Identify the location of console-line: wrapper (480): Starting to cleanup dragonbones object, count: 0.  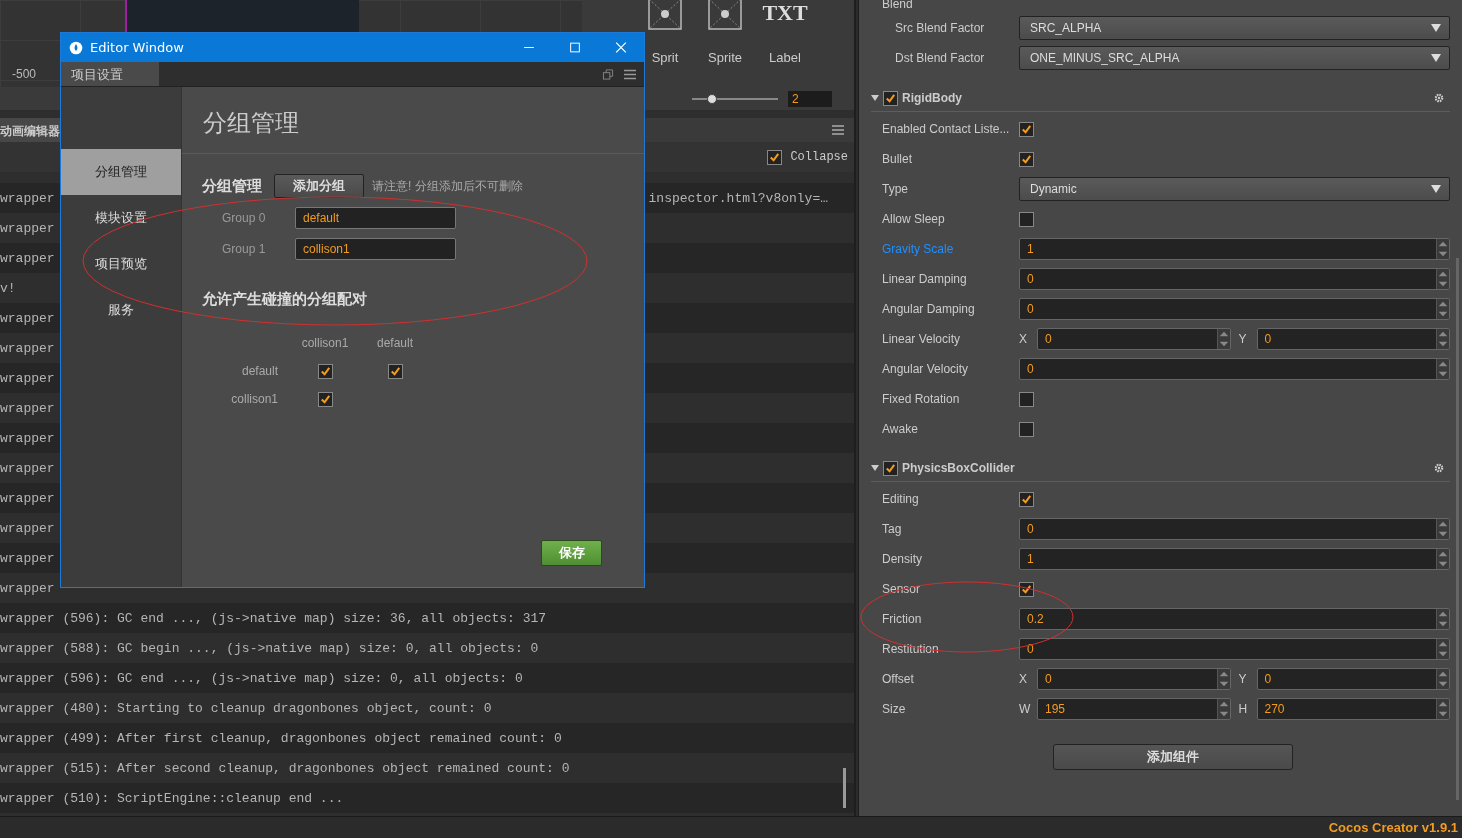
(246, 708).